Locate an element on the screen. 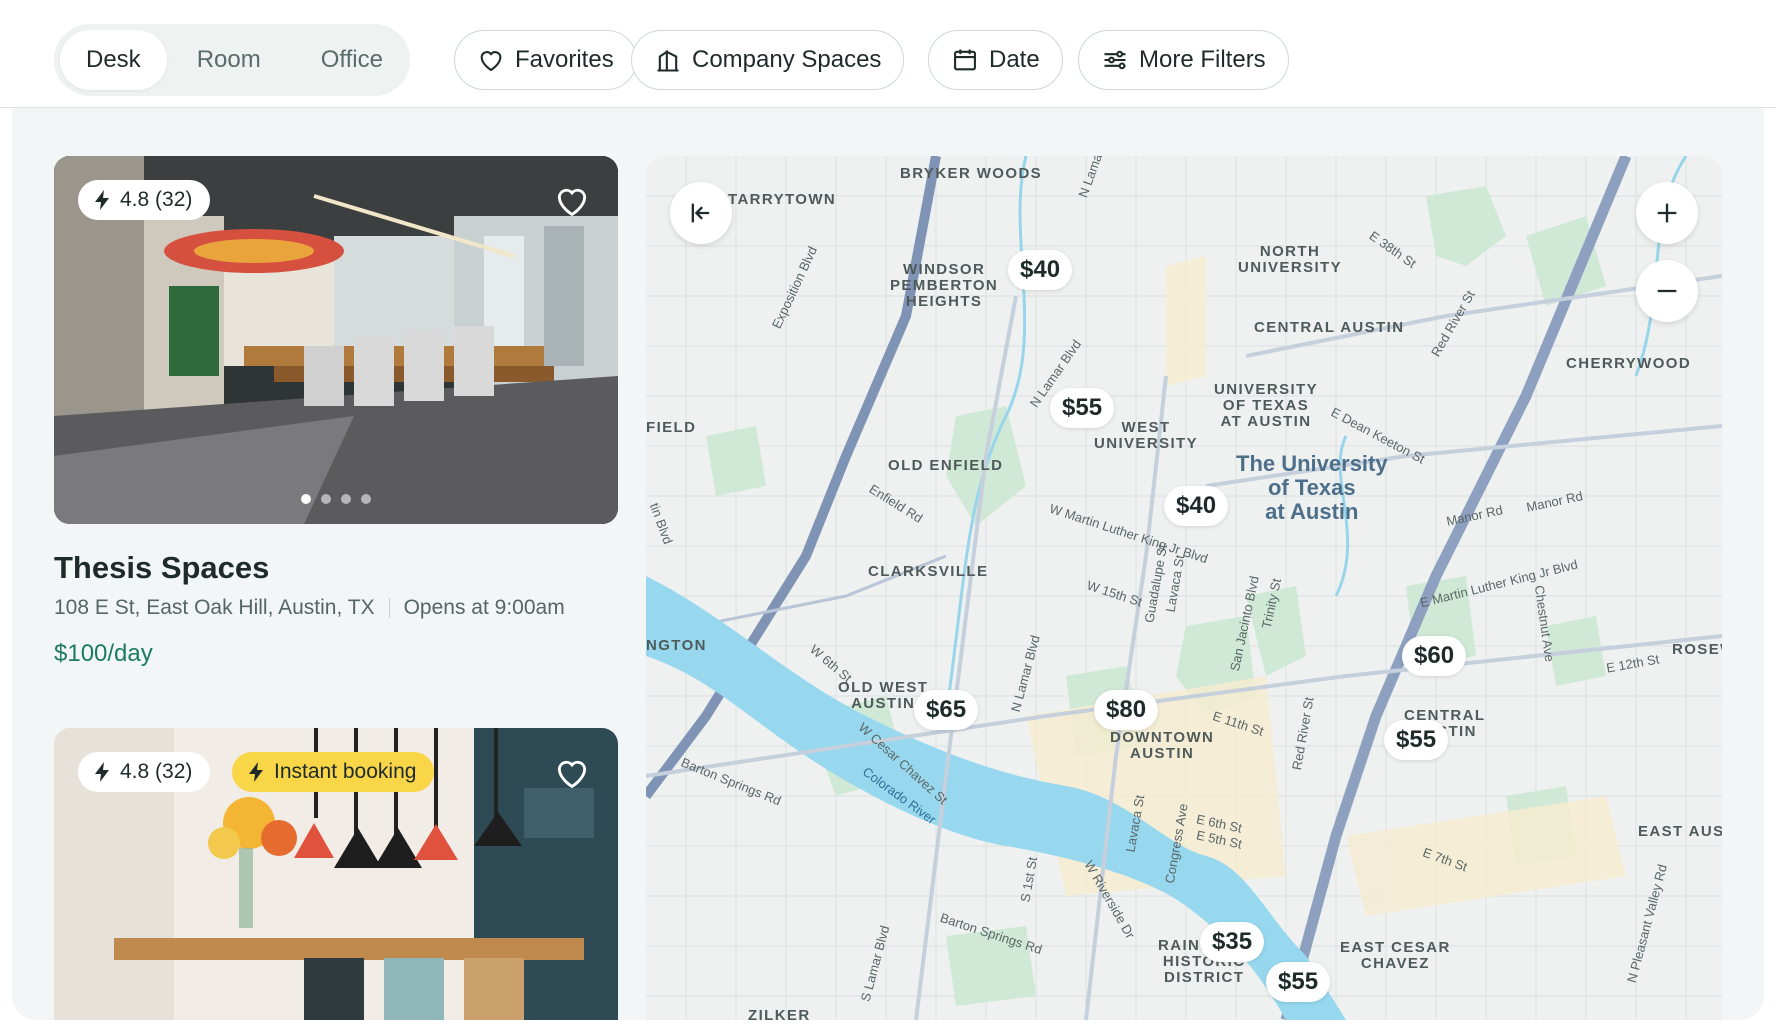 The width and height of the screenshot is (1776, 1032). zoom-out-button is located at coordinates (1667, 291).